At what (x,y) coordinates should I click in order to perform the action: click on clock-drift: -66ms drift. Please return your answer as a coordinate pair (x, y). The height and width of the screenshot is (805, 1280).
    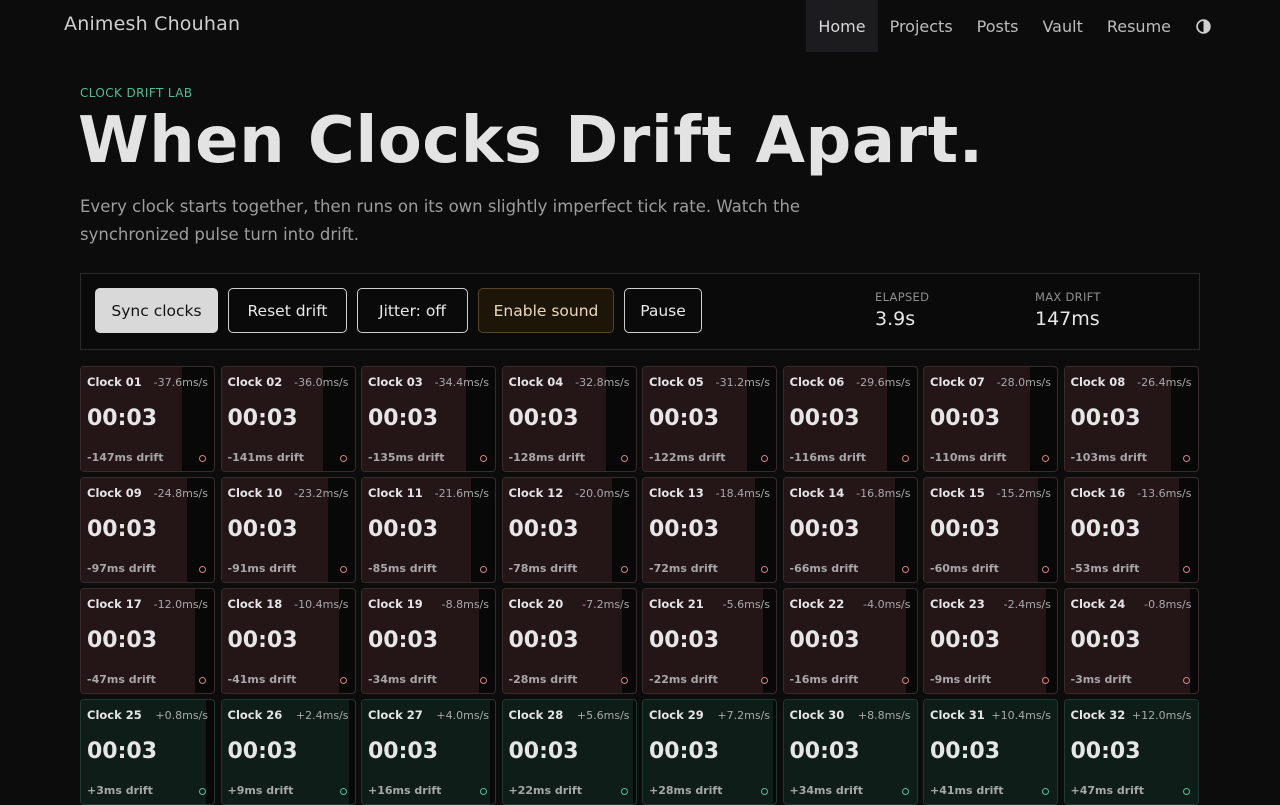
    Looking at the image, I should click on (824, 568).